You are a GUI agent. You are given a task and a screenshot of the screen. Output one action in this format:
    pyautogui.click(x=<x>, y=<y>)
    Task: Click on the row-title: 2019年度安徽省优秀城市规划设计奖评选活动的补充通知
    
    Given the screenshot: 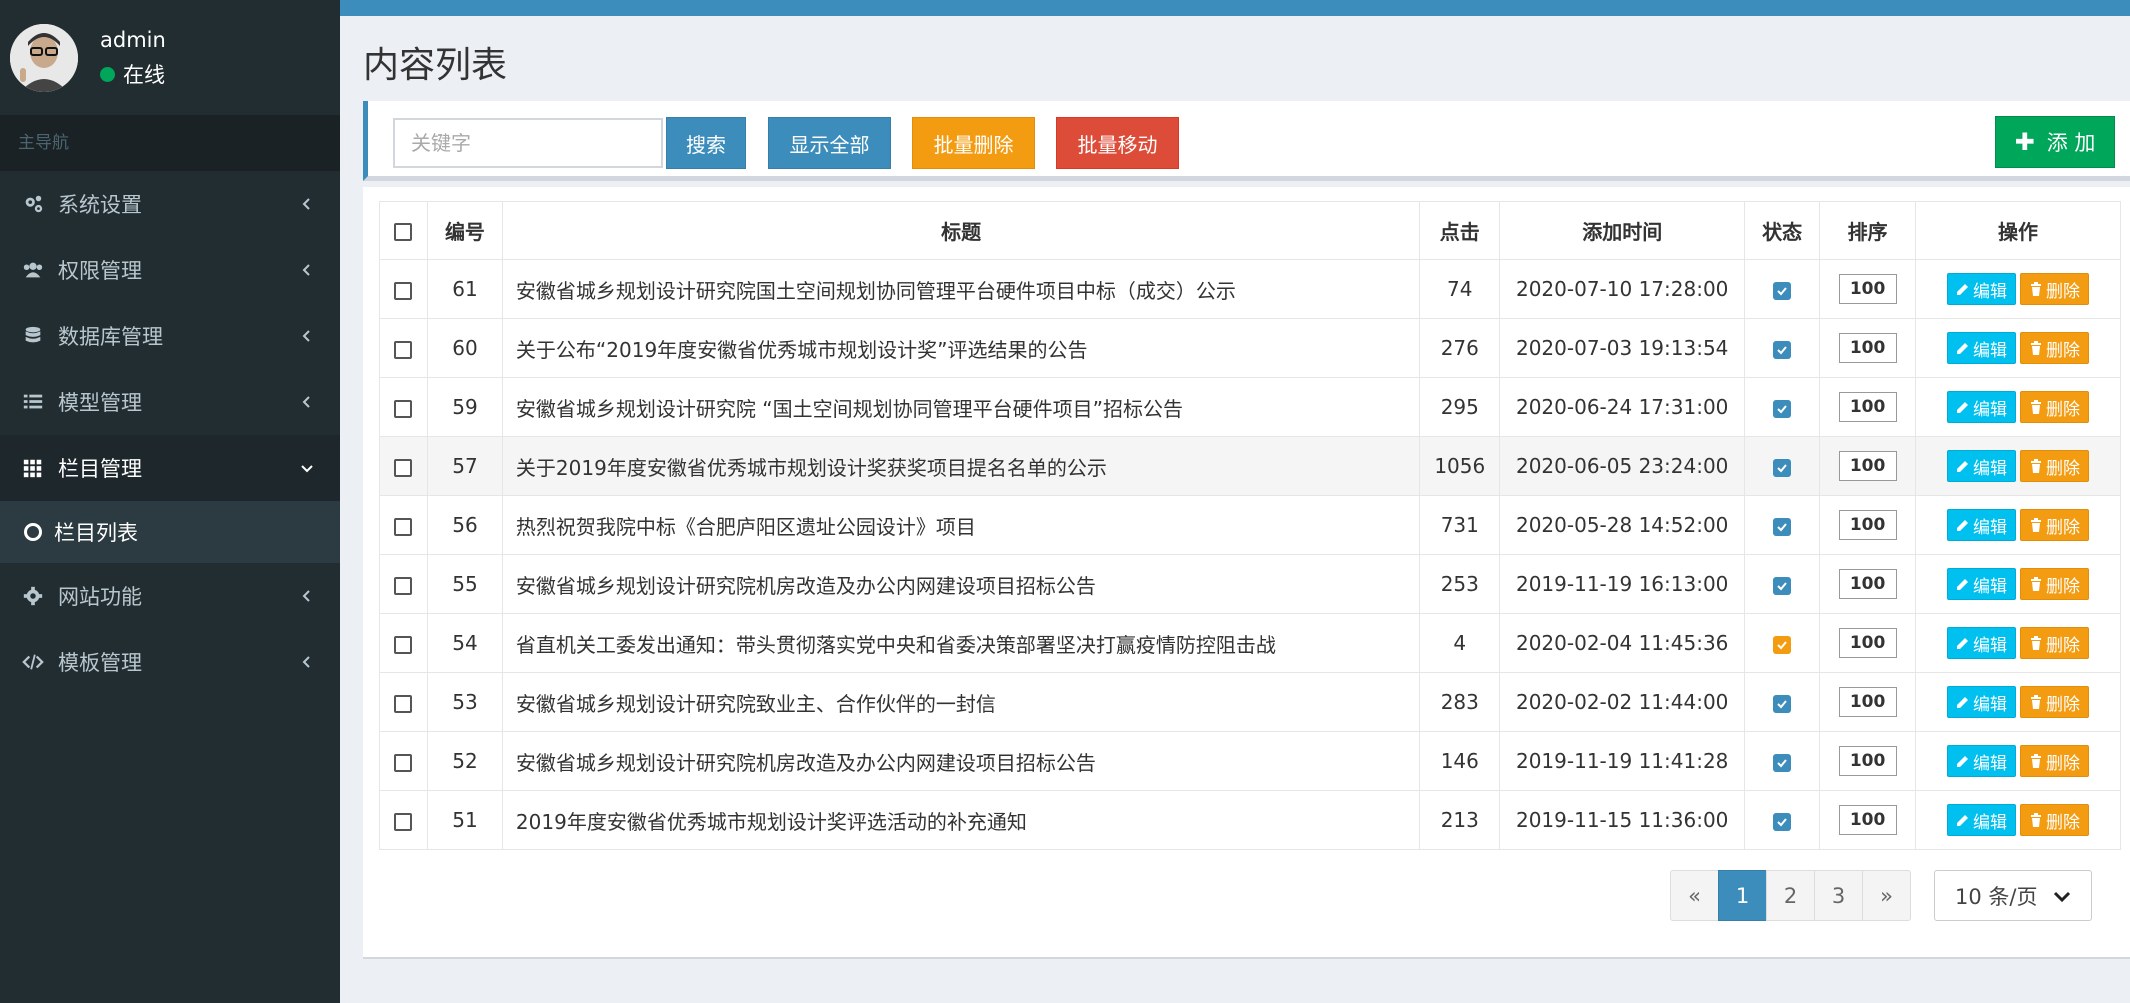 What is the action you would take?
    pyautogui.click(x=961, y=820)
    